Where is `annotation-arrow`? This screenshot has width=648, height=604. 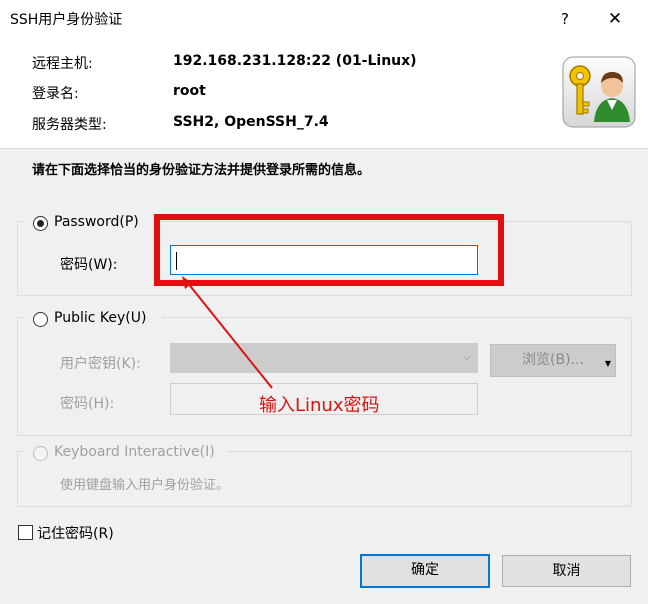 annotation-arrow is located at coordinates (227, 332).